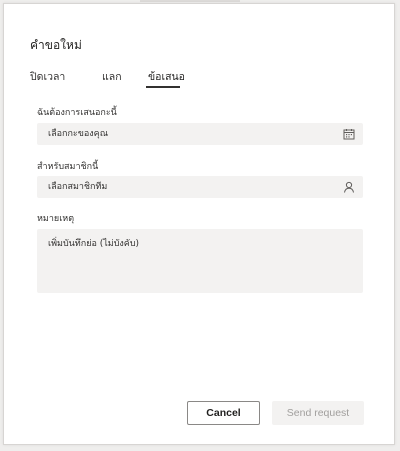 The width and height of the screenshot is (400, 451). Describe the element at coordinates (78, 134) in the screenshot. I see `shift-picker-value: เลือกกะของคุณ` at that location.